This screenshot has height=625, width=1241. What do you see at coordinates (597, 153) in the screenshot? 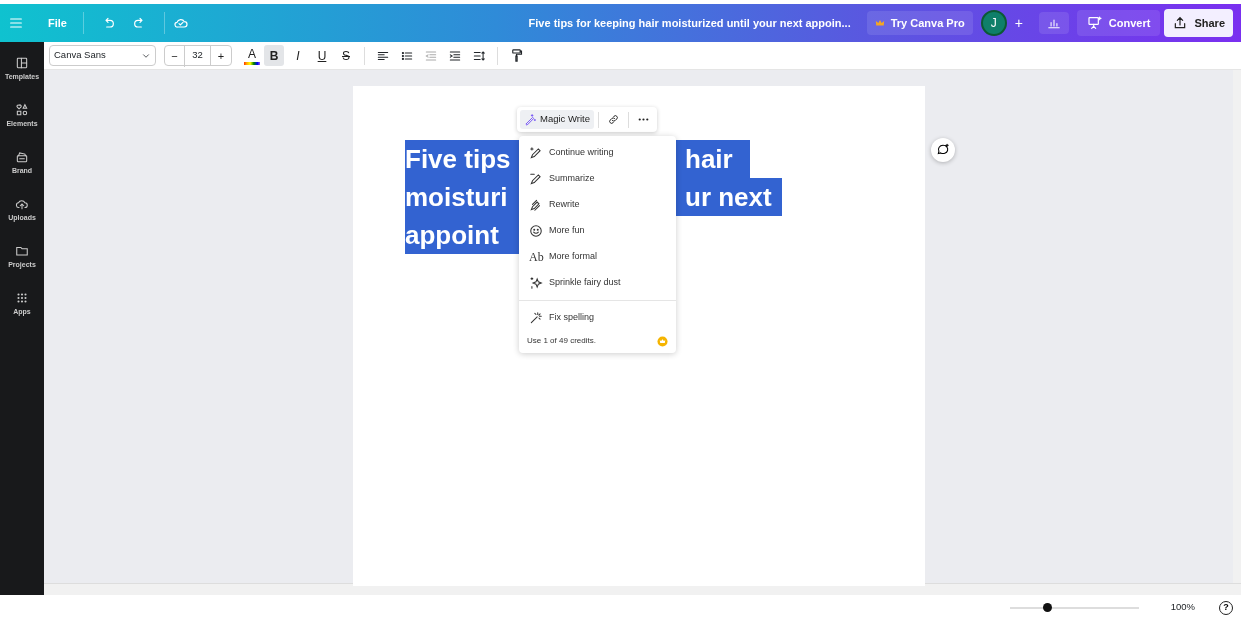
I see `menu-item: Continue writing` at bounding box center [597, 153].